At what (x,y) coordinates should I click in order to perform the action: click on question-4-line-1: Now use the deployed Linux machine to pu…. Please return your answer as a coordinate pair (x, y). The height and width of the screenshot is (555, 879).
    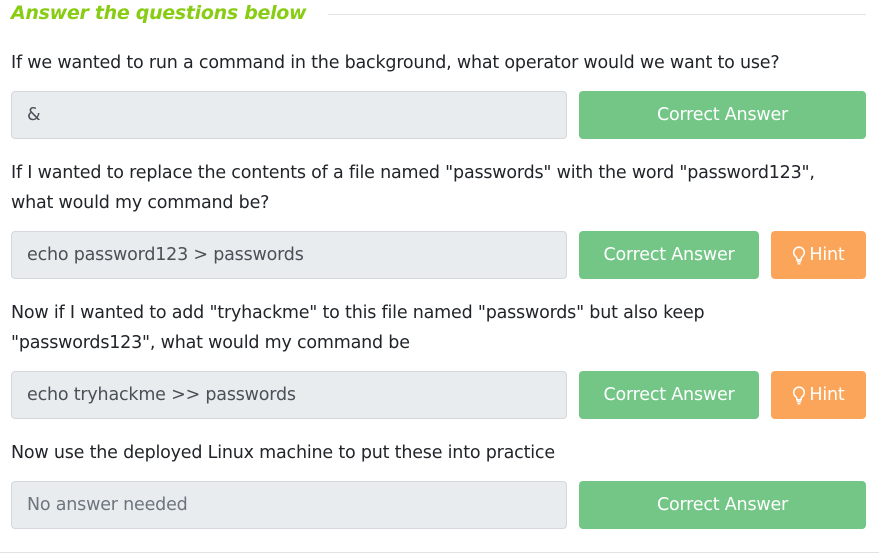
    Looking at the image, I should click on (283, 453).